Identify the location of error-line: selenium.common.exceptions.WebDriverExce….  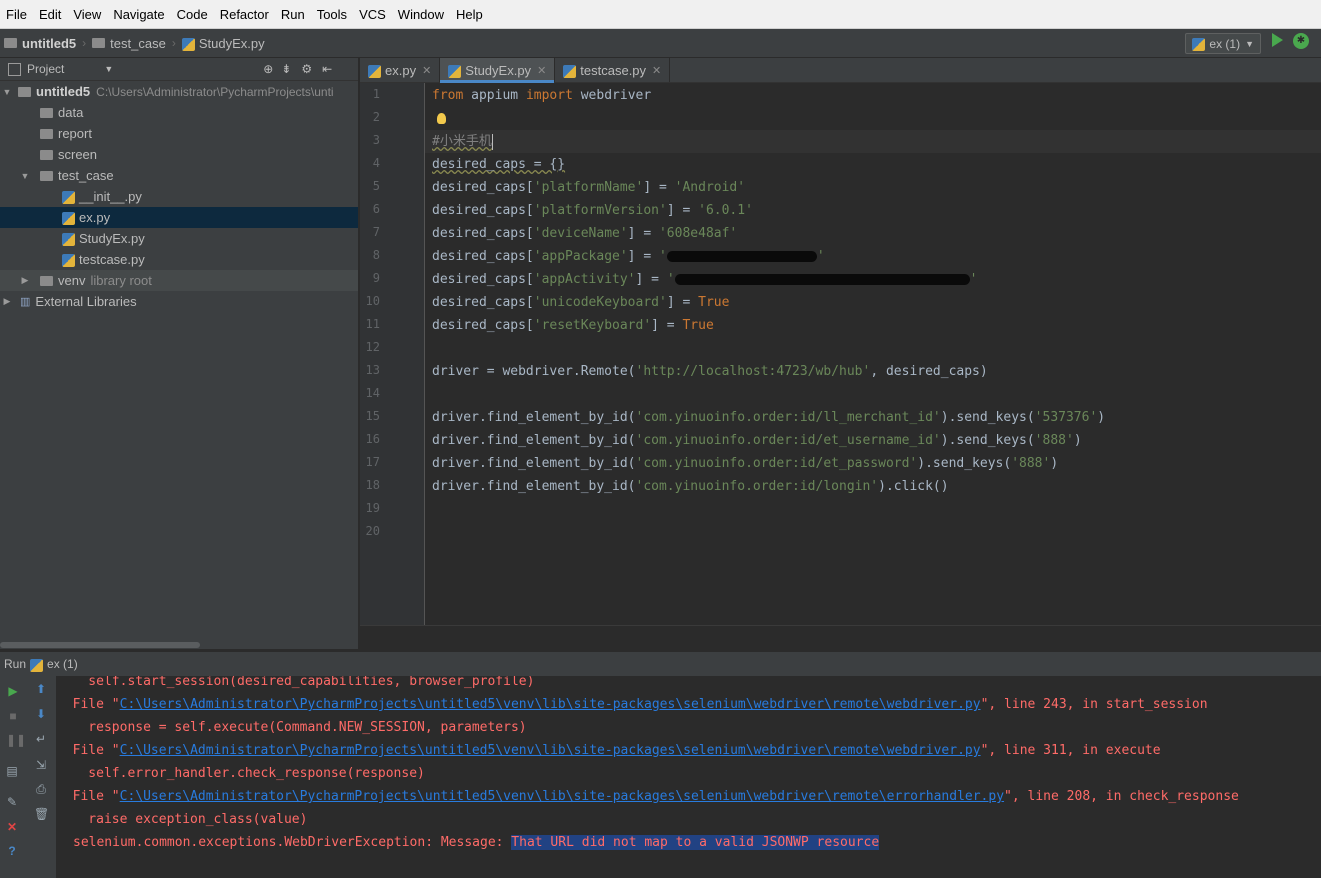
(476, 842).